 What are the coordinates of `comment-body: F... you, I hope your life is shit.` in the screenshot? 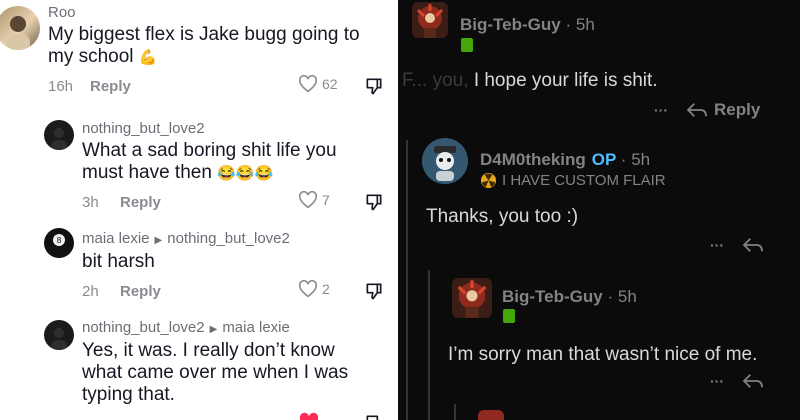 It's located at (530, 80).